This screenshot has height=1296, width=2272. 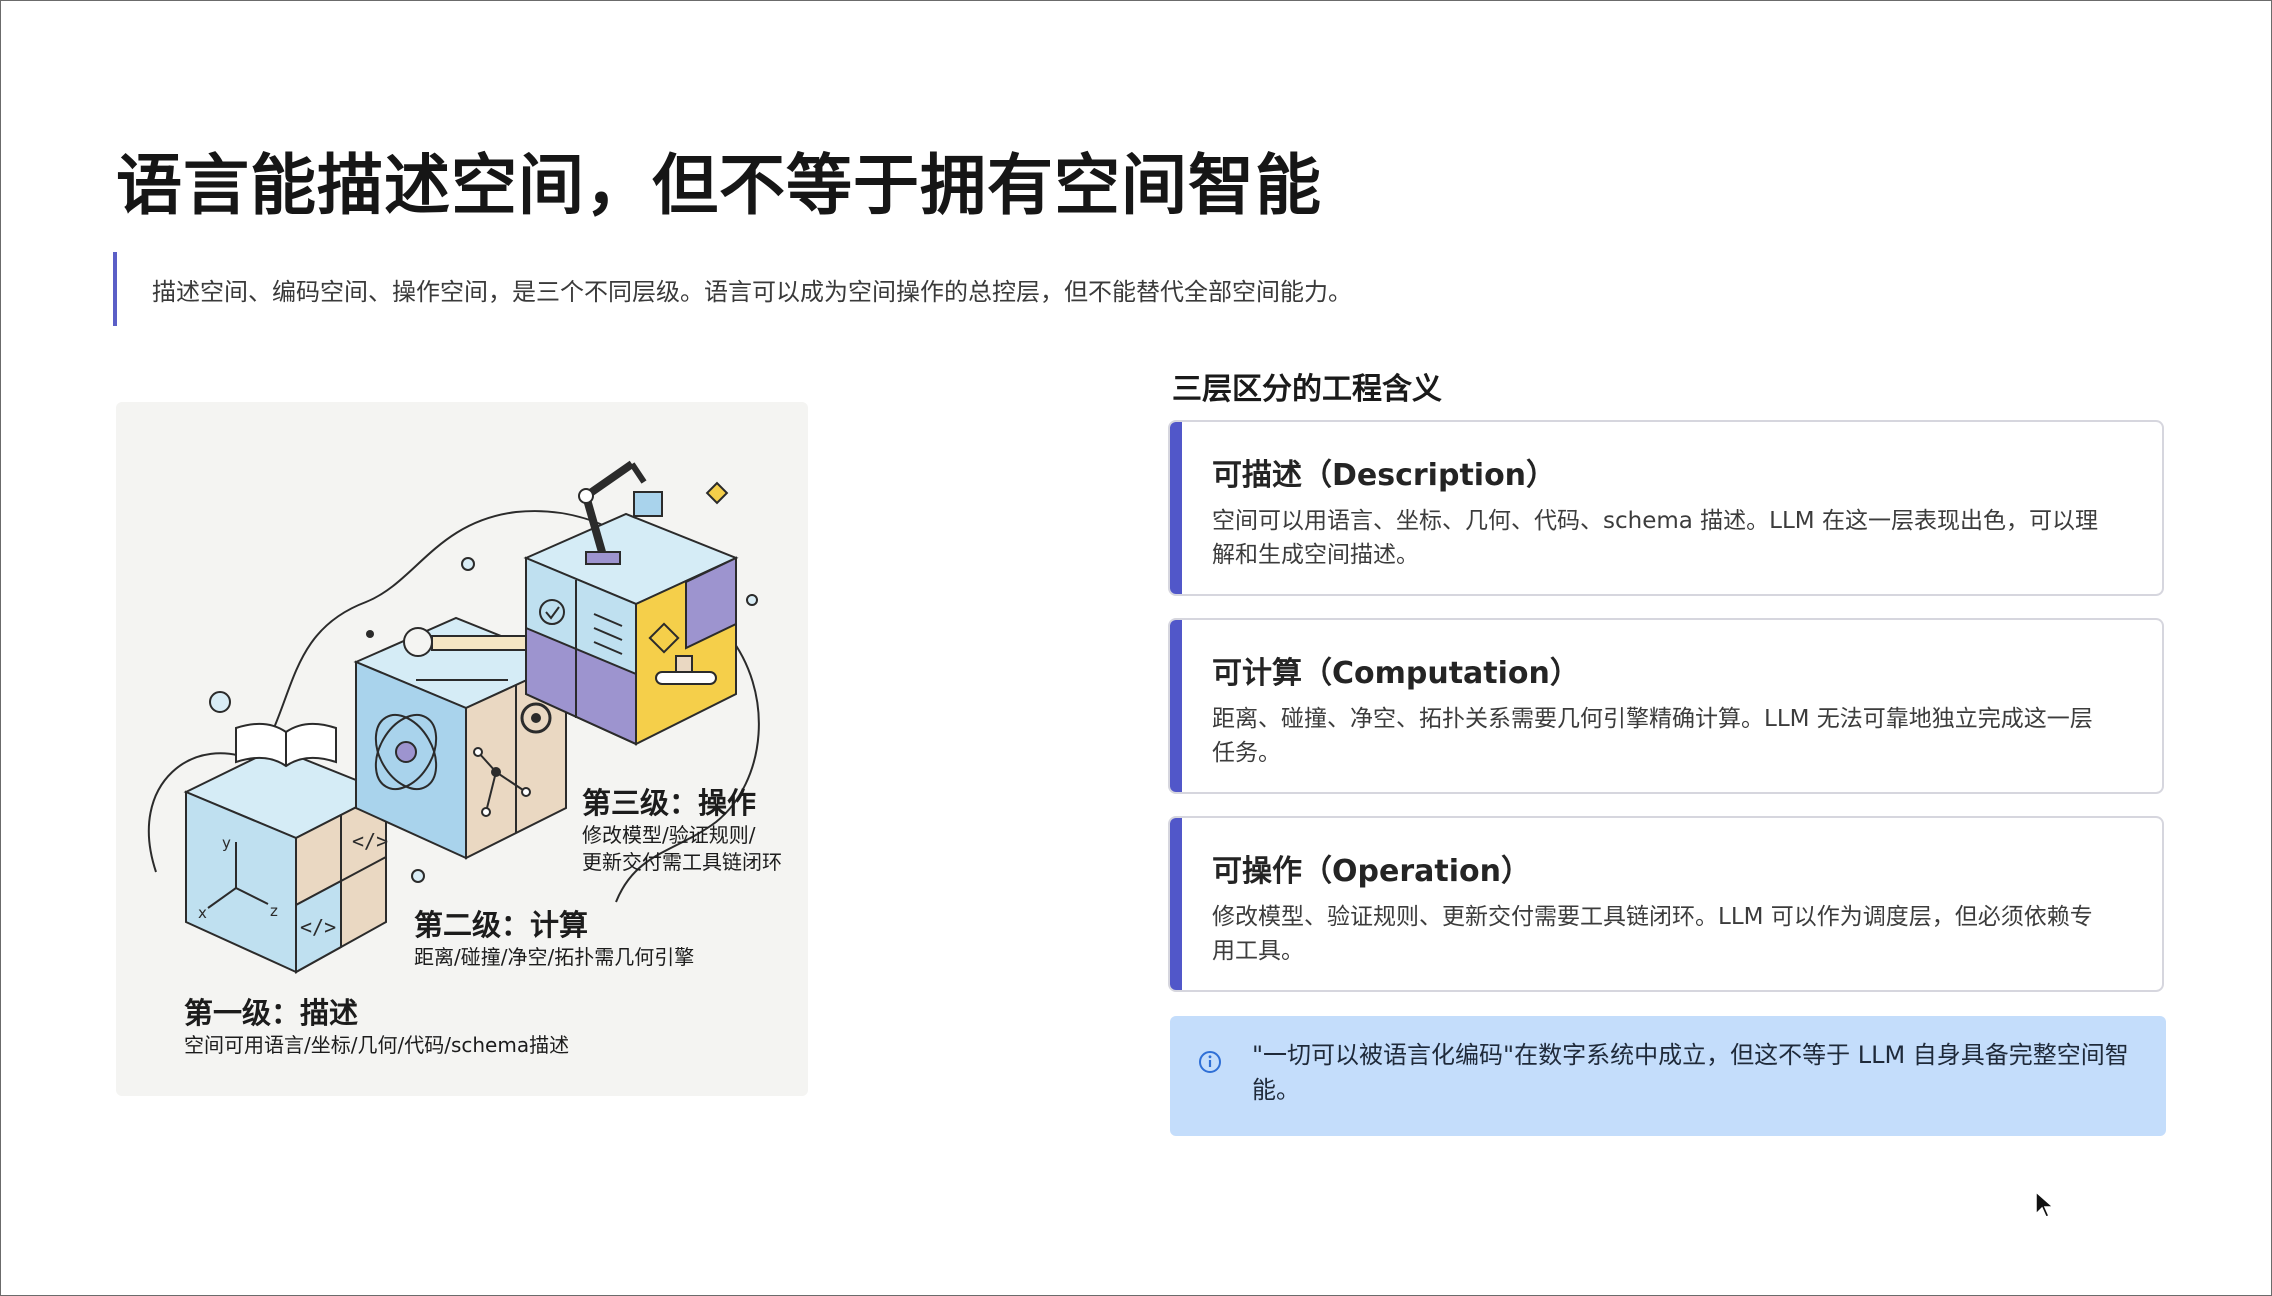 I want to click on level-two-label: 第二级：计算 距离/碰撞/净空/拓扑需几何引擎, so click(x=554, y=936).